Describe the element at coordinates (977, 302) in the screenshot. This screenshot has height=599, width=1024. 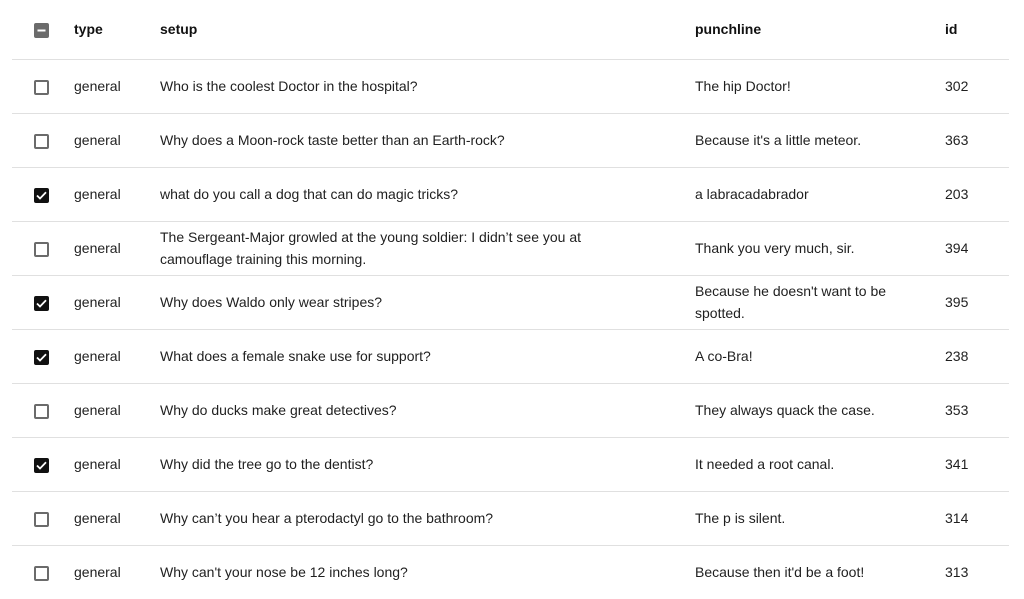
I see `row-id-cell: 395` at that location.